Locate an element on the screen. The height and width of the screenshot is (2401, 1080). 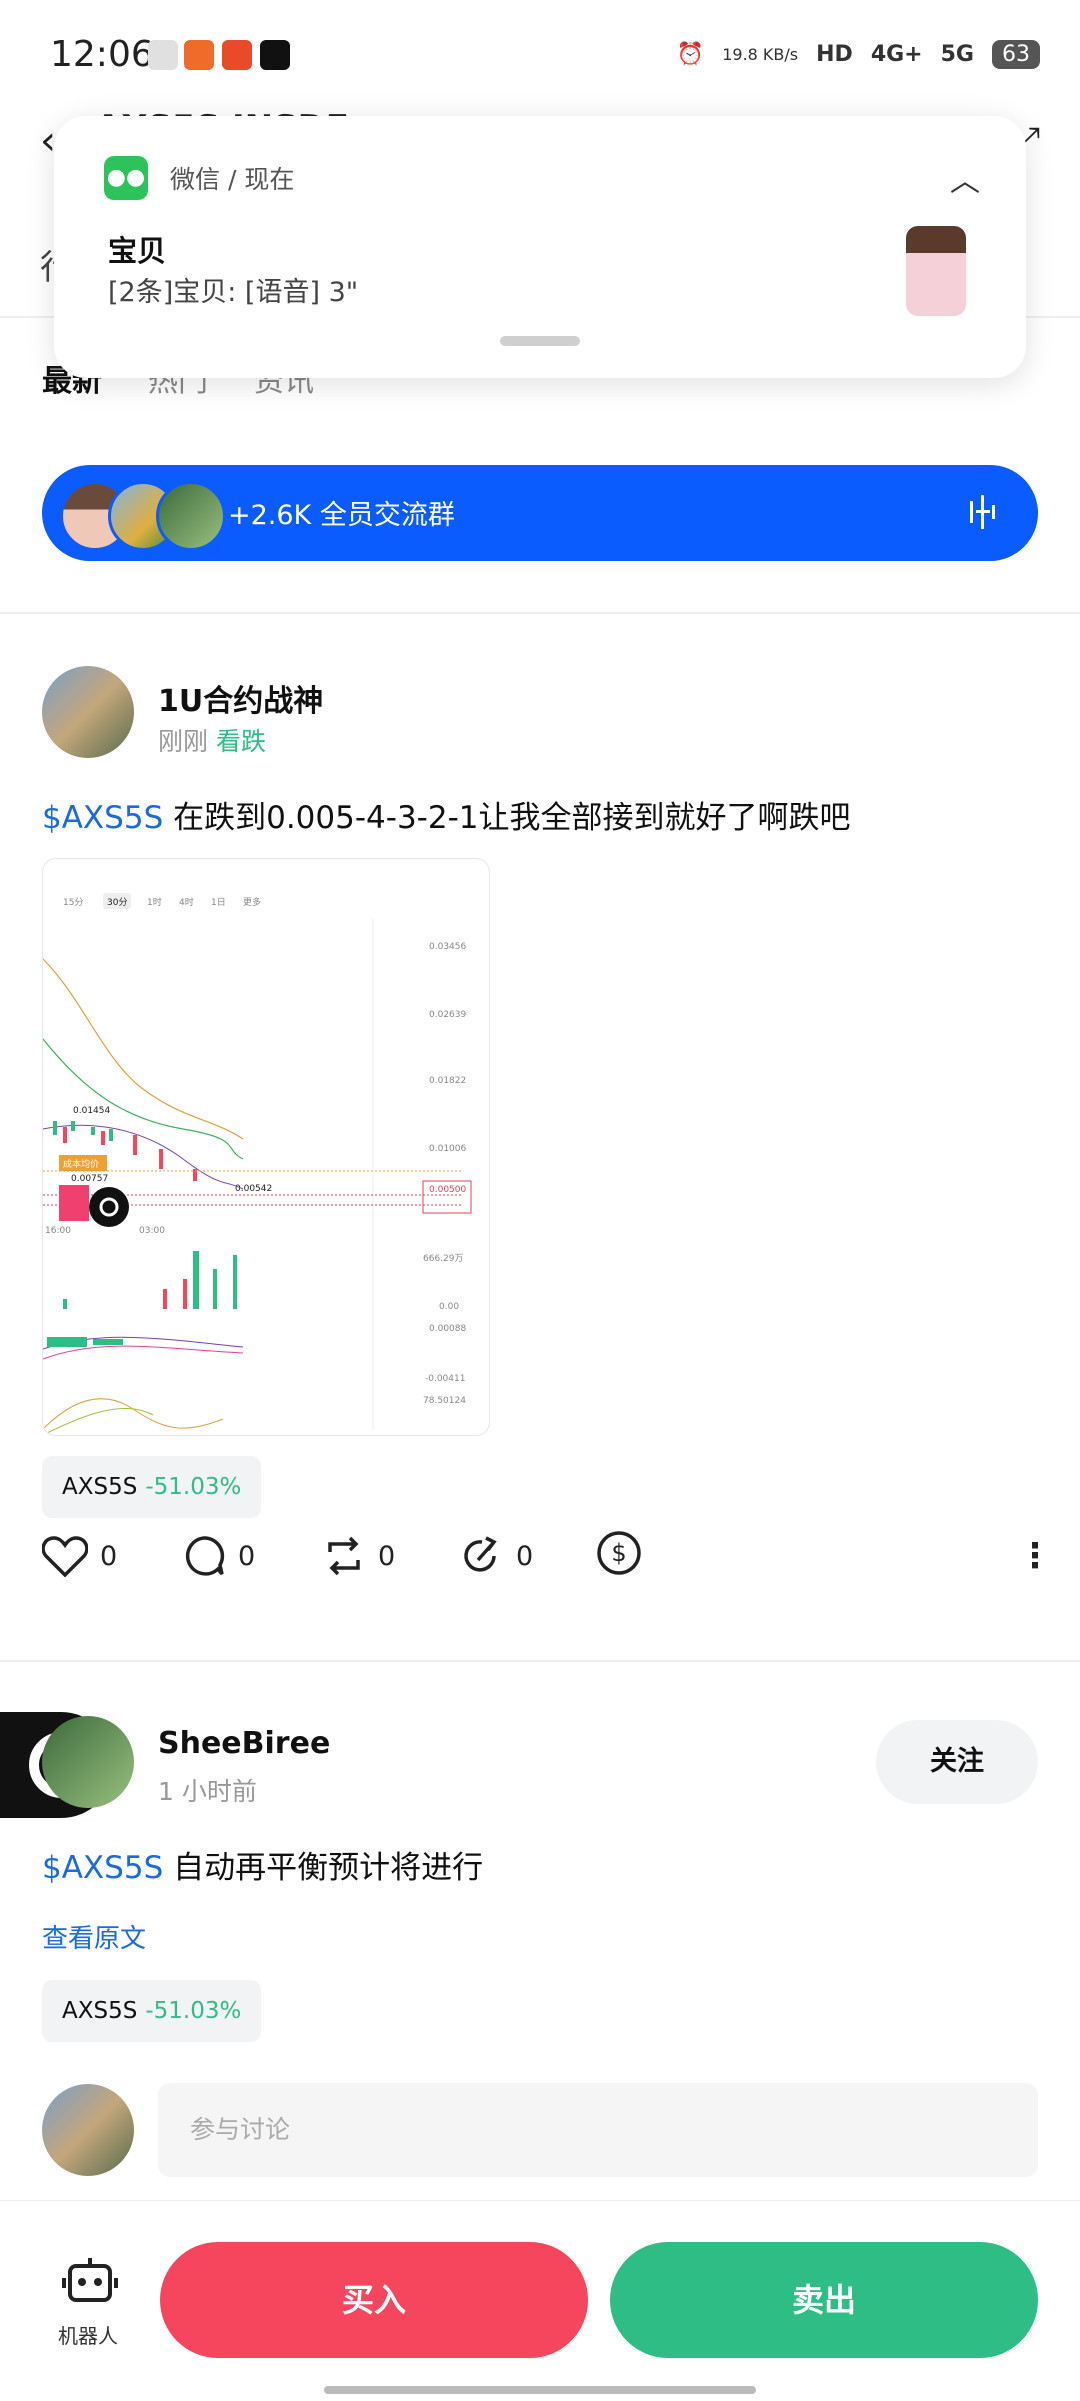
chart-tab: 15分 is located at coordinates (73, 902).